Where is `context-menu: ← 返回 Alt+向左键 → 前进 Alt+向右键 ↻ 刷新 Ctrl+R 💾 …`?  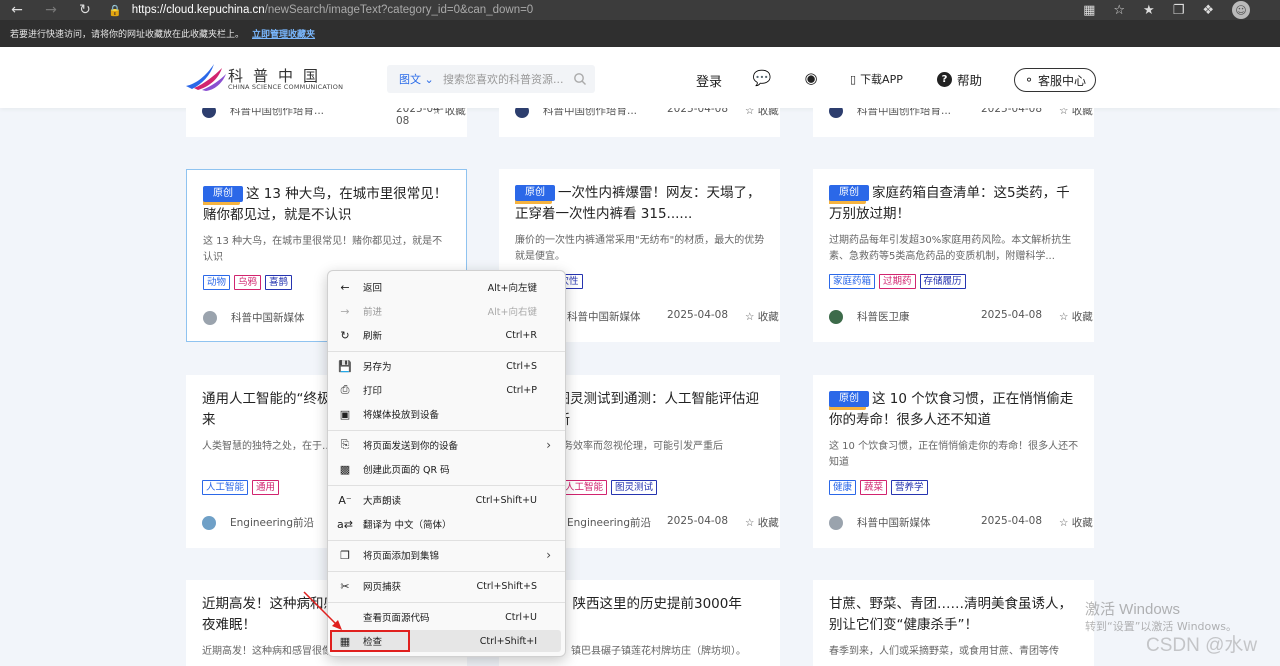 context-menu: ← 返回 Alt+向左键 → 前进 Alt+向右键 ↻ 刷新 Ctrl+R 💾 … is located at coordinates (446, 463).